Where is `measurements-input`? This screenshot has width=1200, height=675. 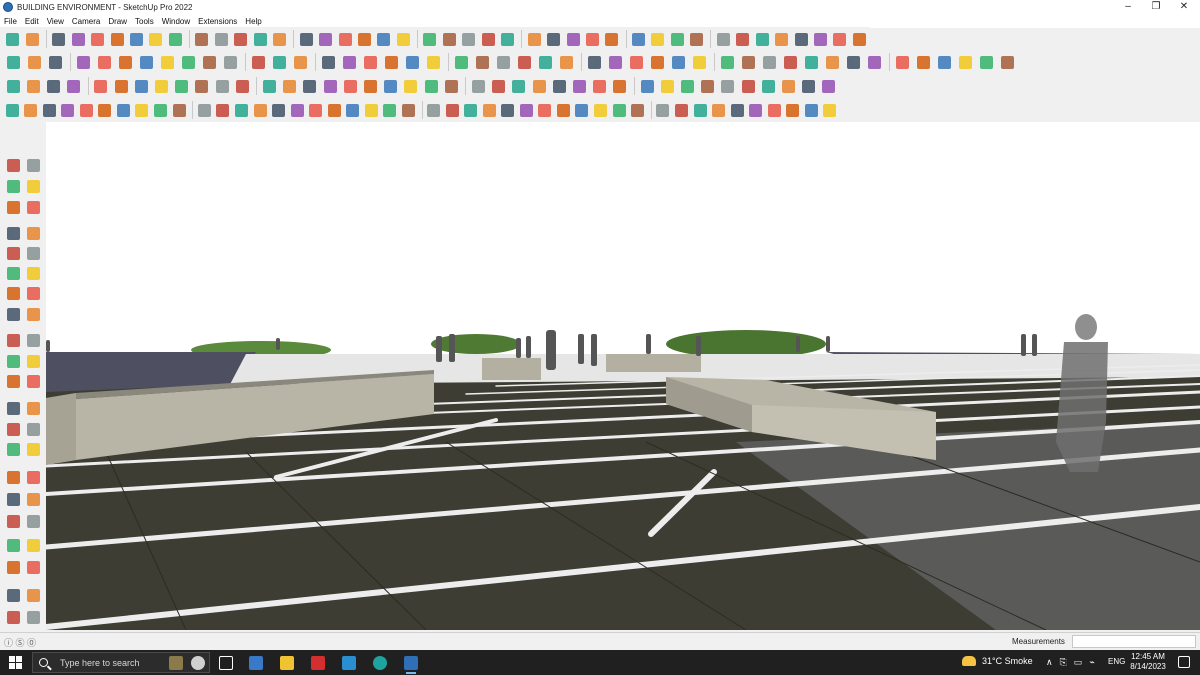 measurements-input is located at coordinates (1134, 641).